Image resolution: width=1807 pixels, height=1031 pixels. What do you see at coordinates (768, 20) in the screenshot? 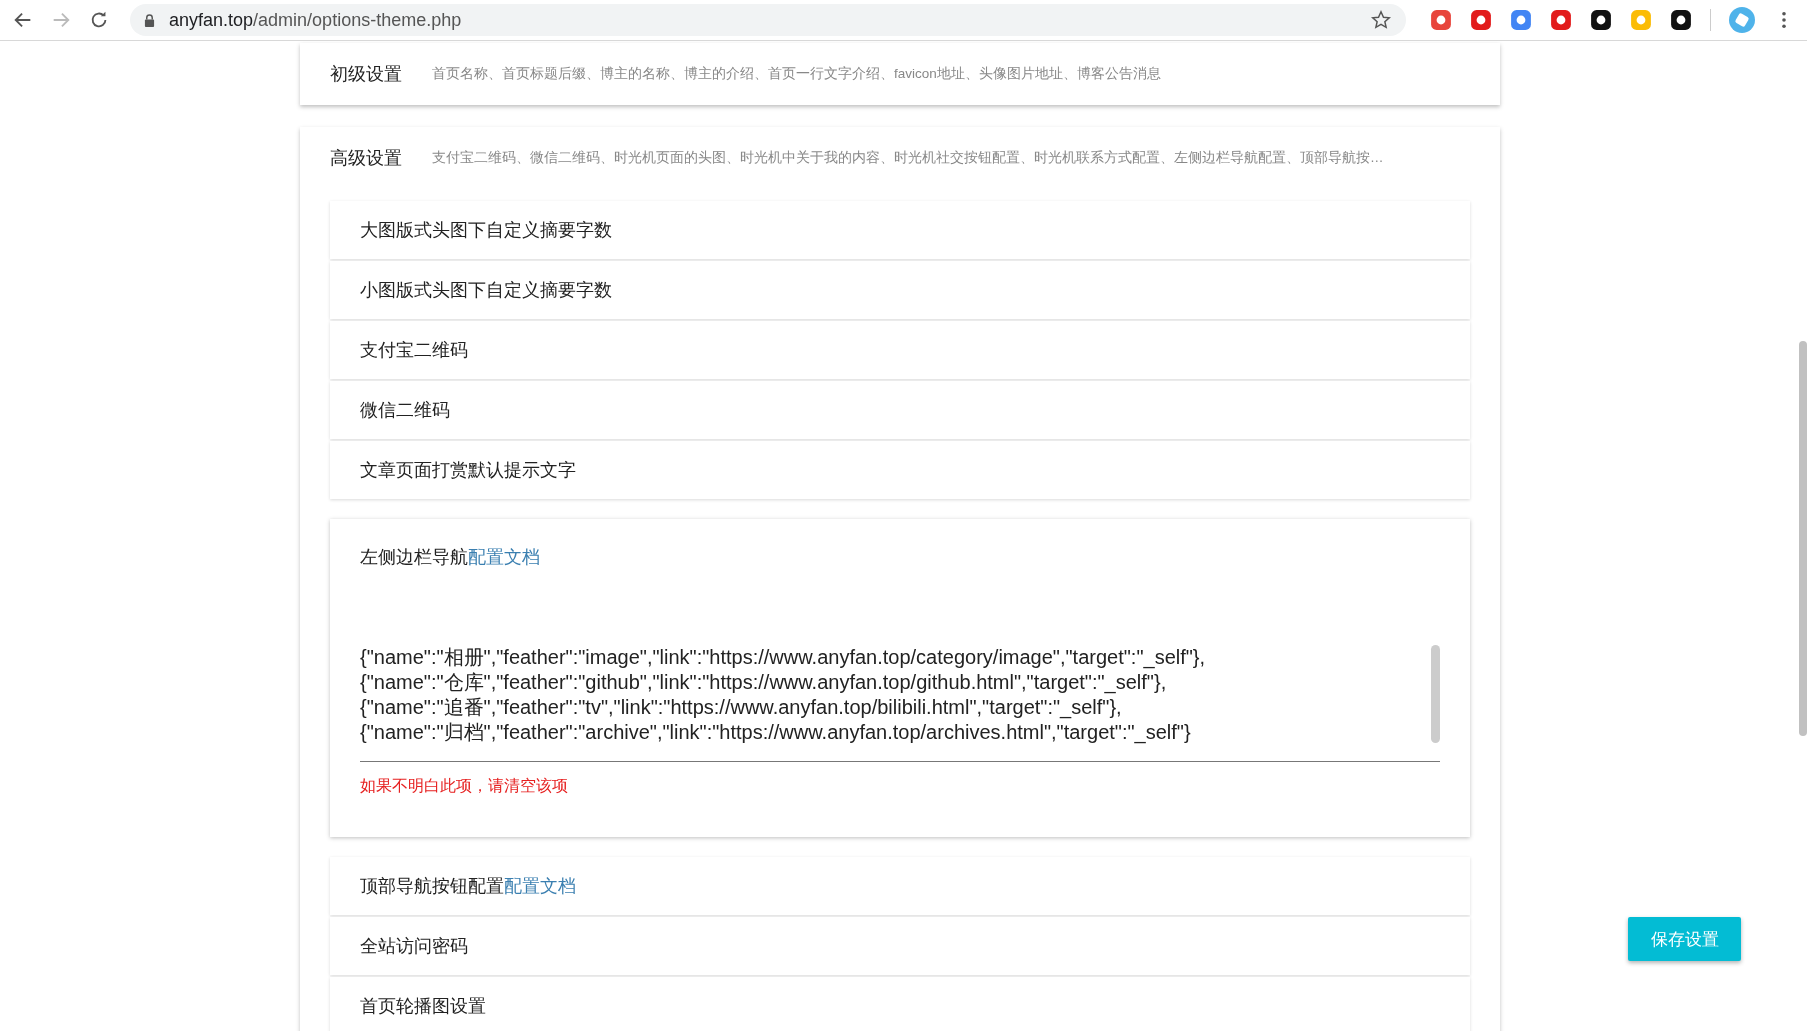
I see `address-bar: anyfan.top/admin/options-theme.php` at bounding box center [768, 20].